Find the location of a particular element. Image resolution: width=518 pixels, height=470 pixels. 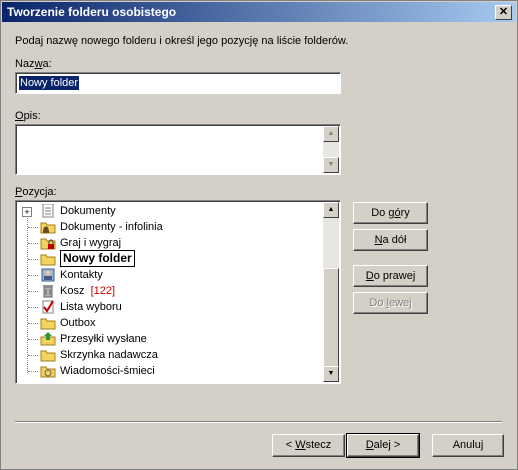

close-icon: ✕ is located at coordinates (503, 12).